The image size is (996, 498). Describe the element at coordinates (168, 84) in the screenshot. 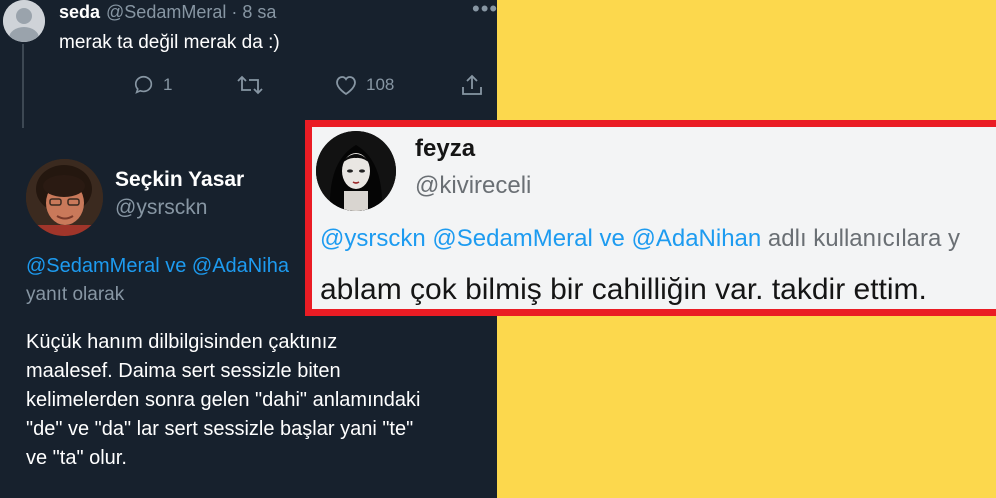

I see `reply-count: 1` at that location.